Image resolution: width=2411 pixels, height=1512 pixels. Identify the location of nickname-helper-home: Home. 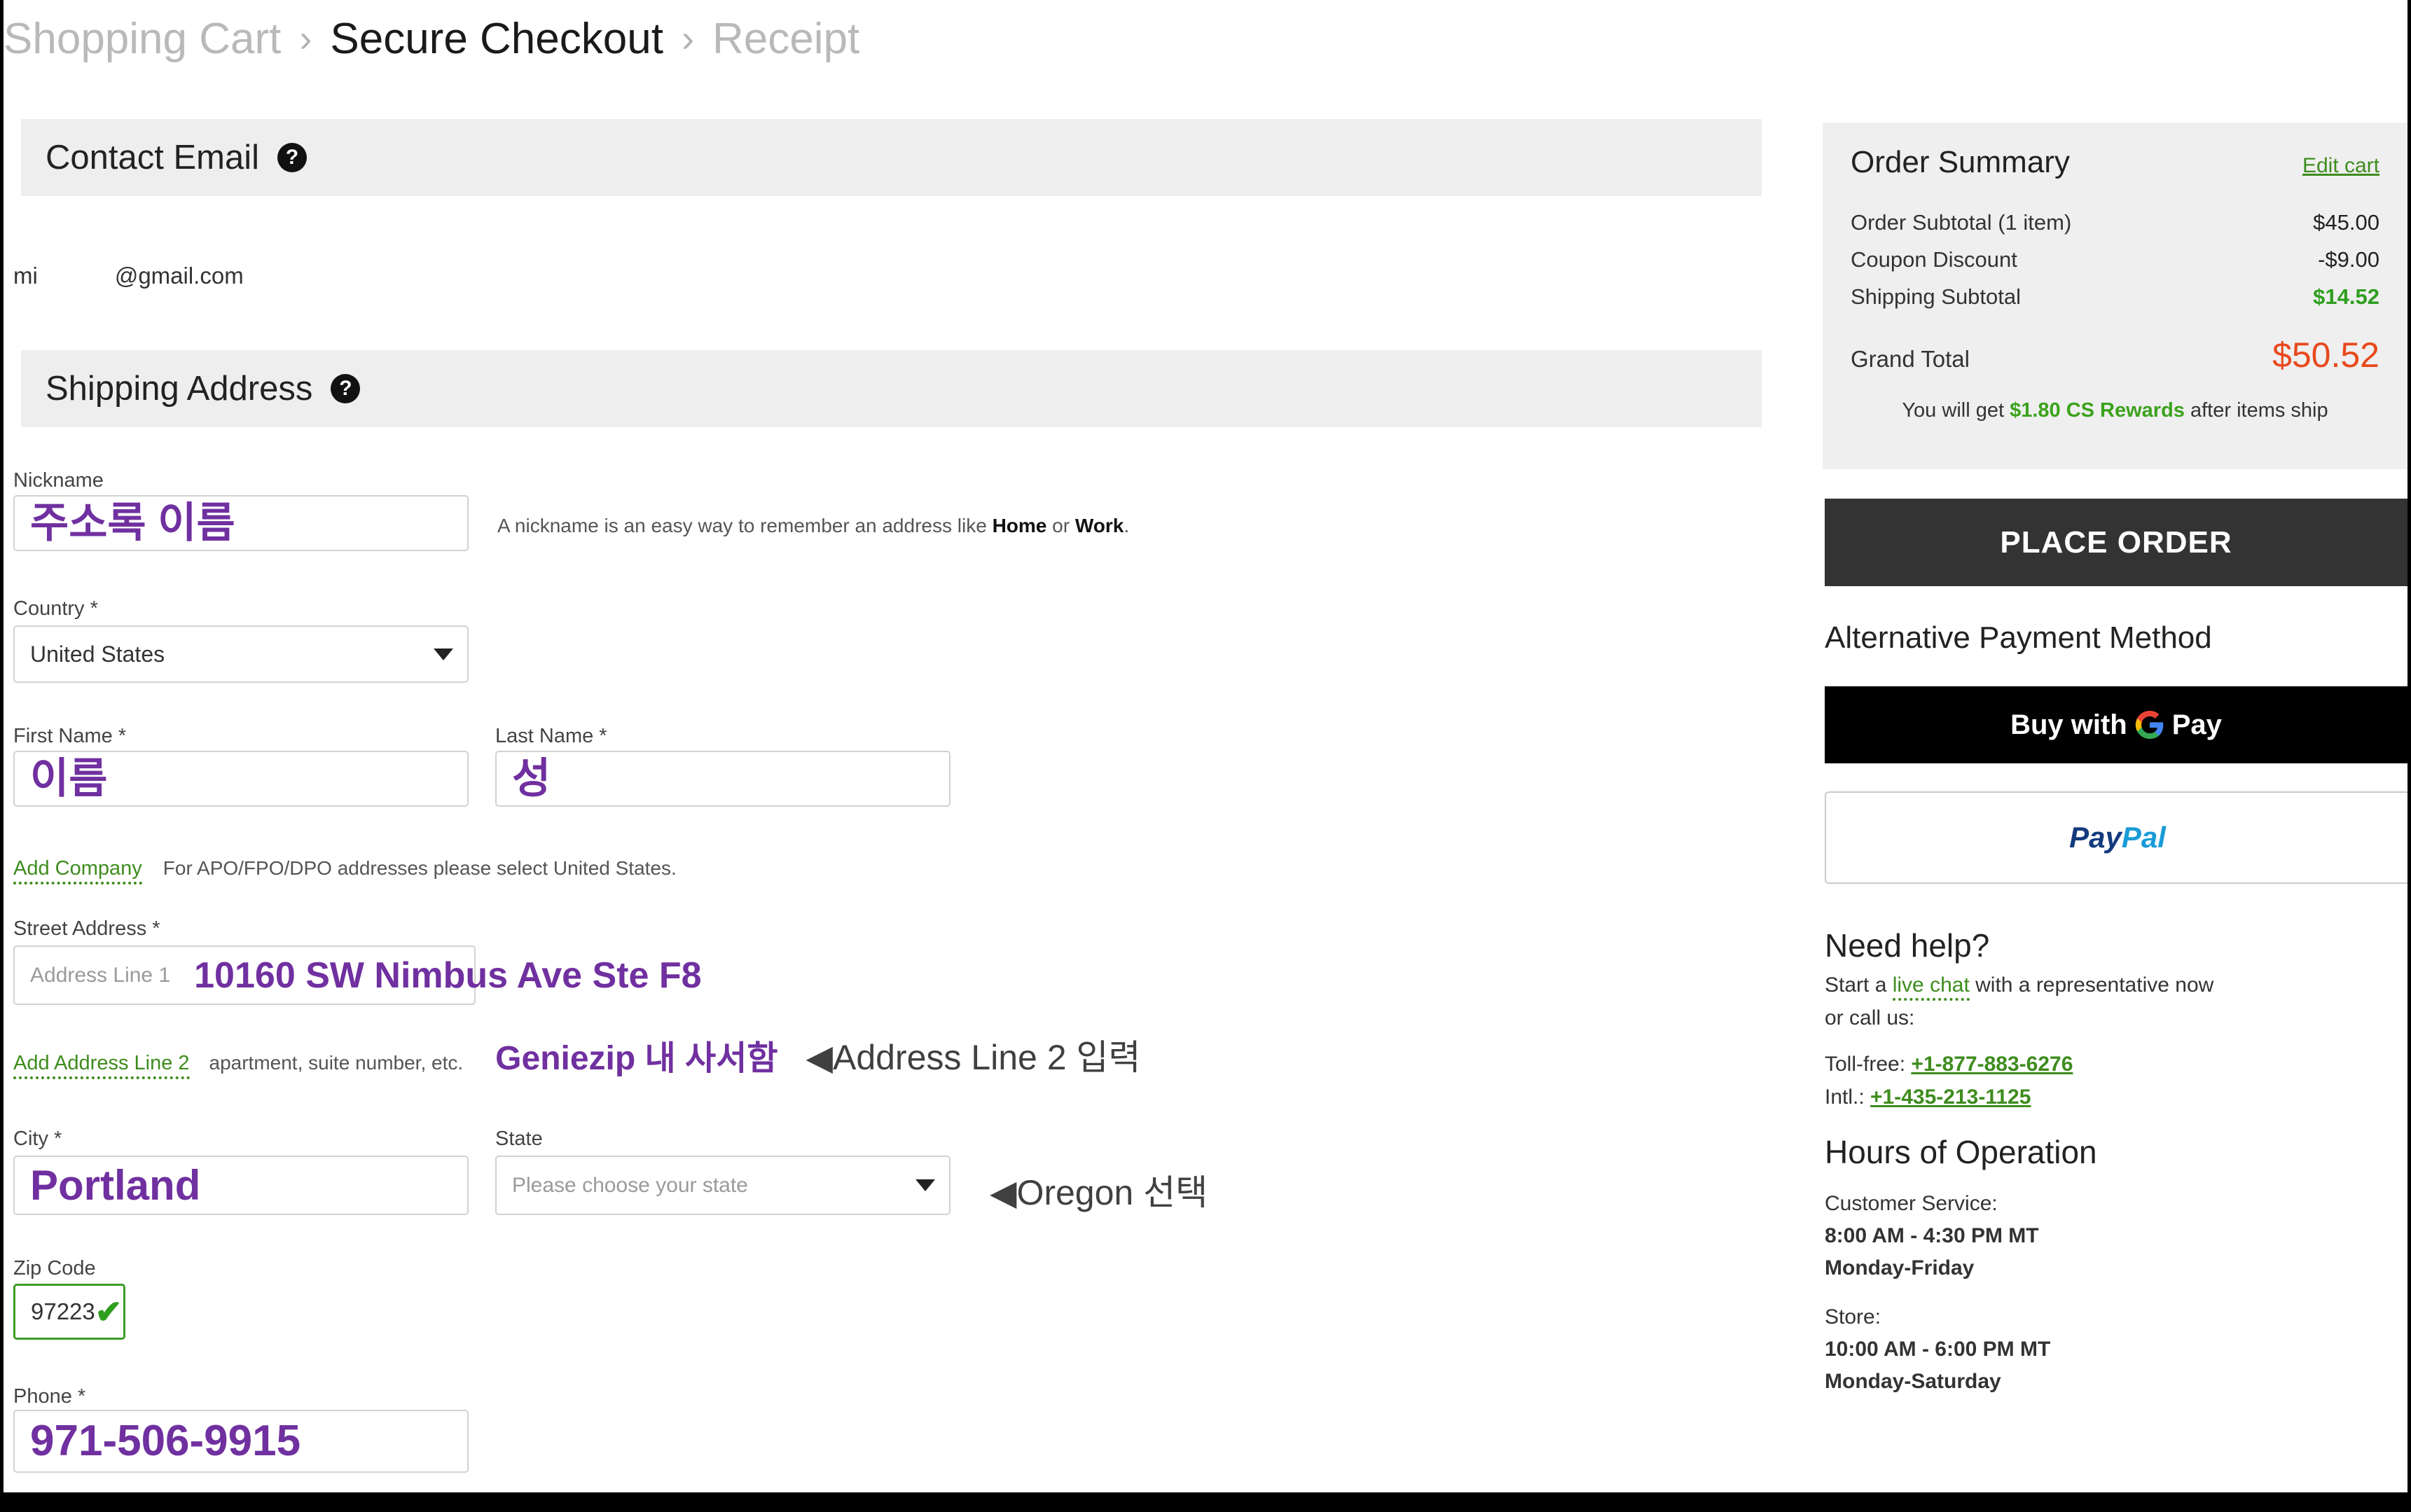
(1020, 525).